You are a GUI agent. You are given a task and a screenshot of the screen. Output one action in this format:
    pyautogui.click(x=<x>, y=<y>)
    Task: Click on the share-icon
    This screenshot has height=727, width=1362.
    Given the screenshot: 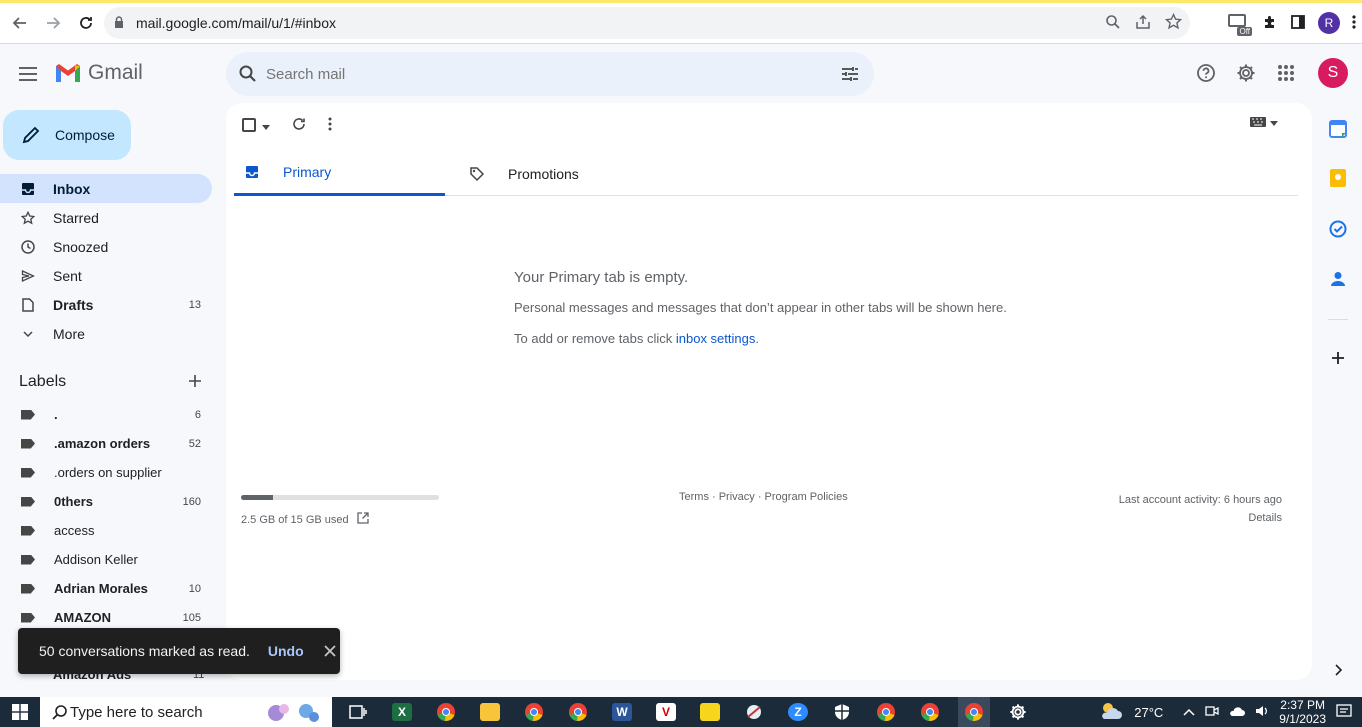 What is the action you would take?
    pyautogui.click(x=1143, y=23)
    